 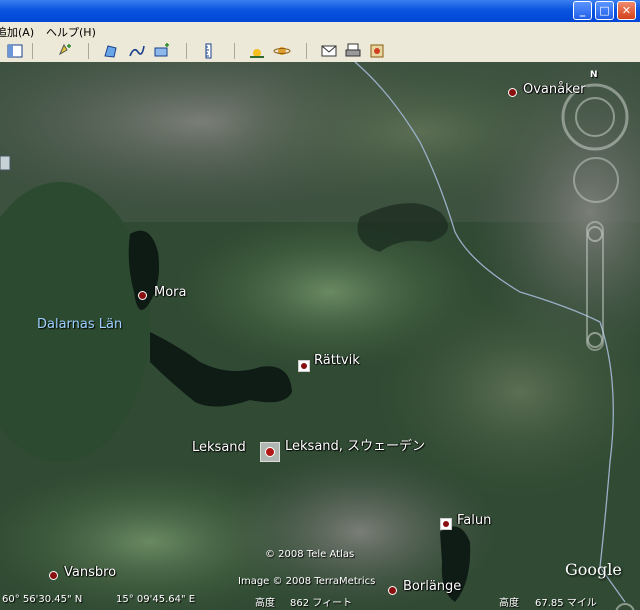 I want to click on place-label: Ovanåker, so click(x=554, y=89).